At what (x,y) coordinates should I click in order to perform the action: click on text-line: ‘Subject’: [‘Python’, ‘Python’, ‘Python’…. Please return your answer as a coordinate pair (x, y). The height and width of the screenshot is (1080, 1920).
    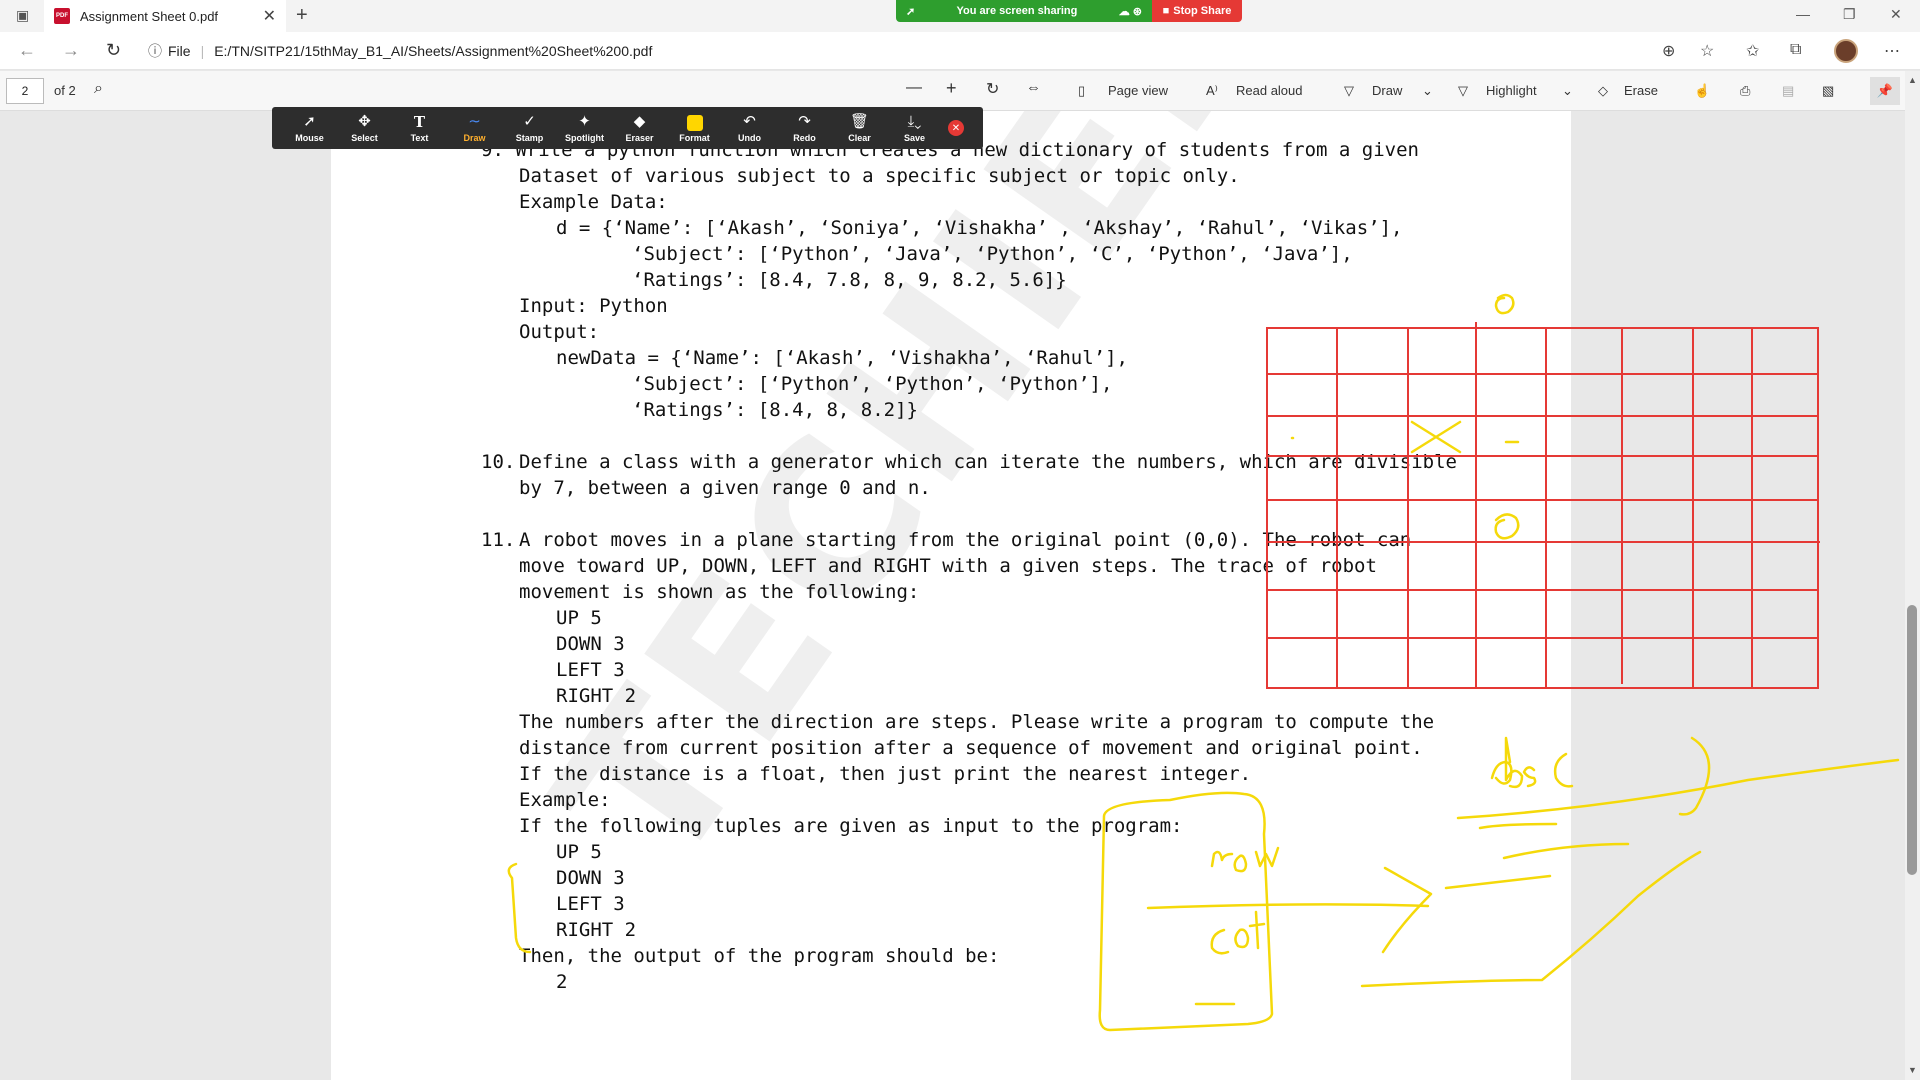
    Looking at the image, I should click on (872, 384).